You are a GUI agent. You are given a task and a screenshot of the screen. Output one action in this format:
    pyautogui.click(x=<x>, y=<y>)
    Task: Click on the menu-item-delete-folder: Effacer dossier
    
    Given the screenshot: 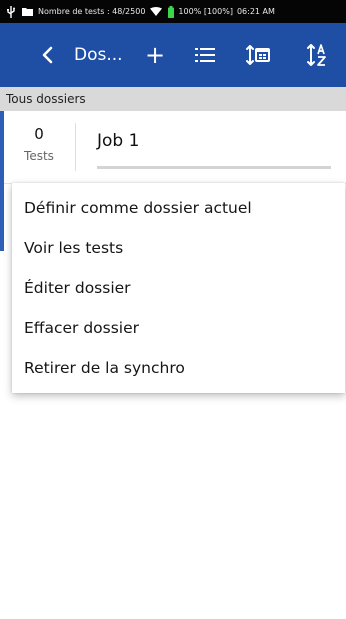 What is the action you would take?
    pyautogui.click(x=178, y=328)
    